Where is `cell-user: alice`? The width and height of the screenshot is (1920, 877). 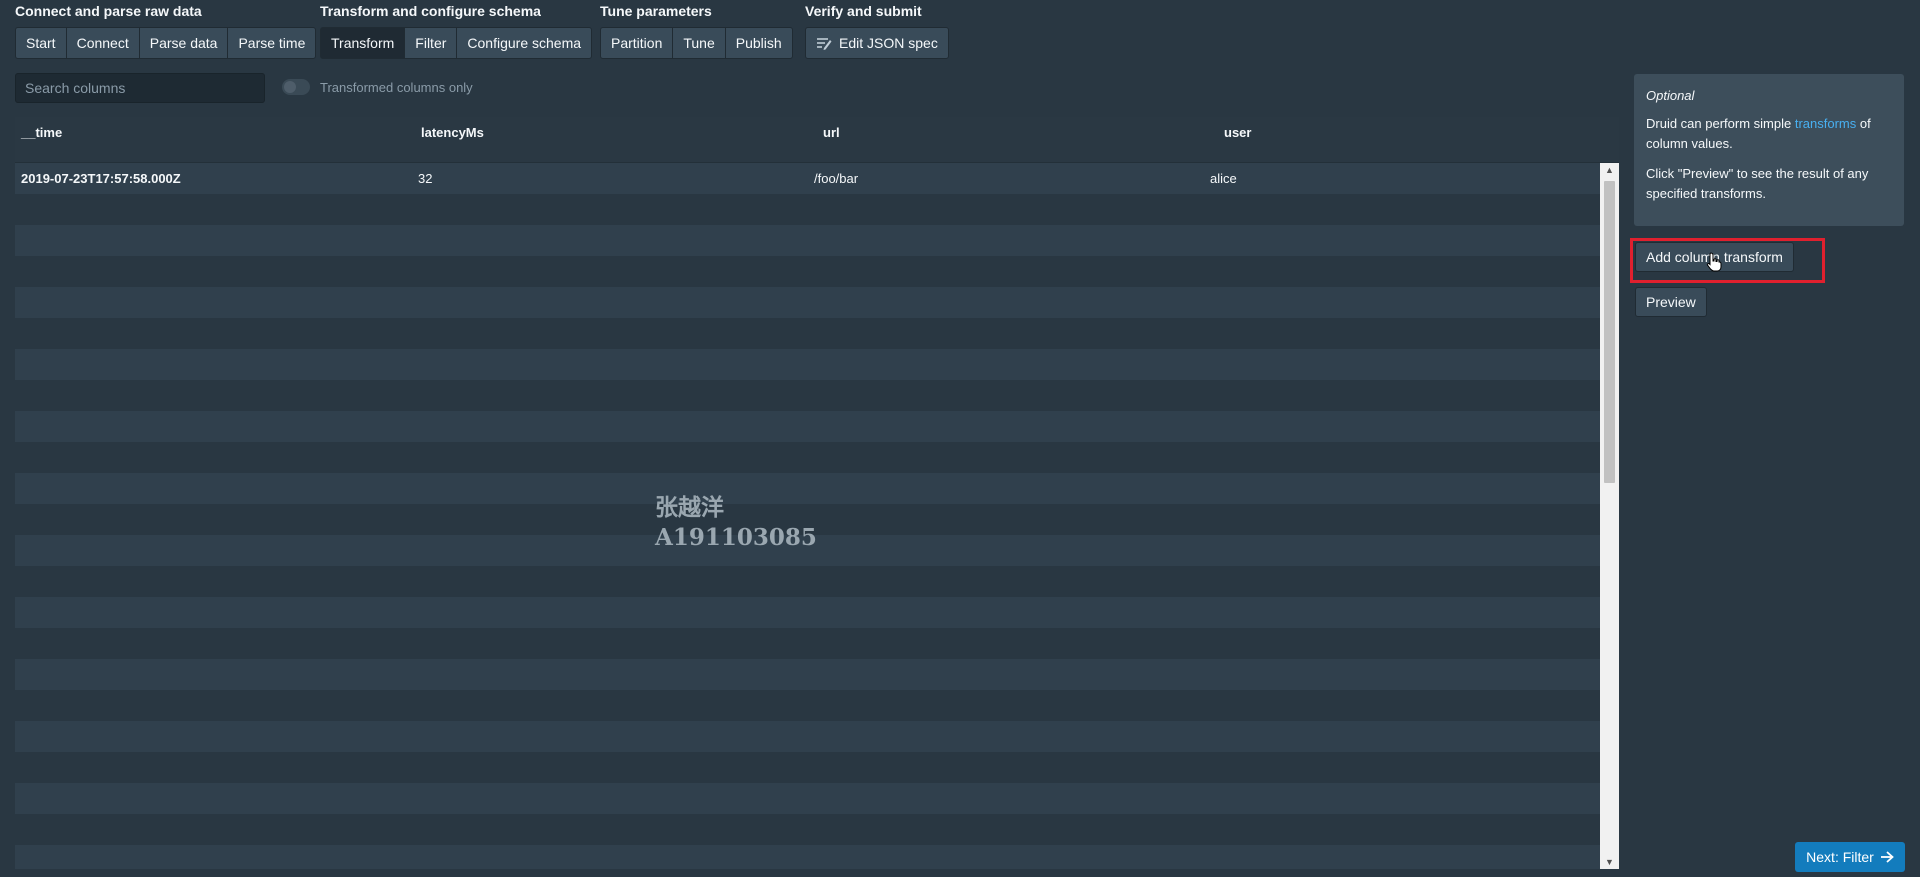
cell-user: alice is located at coordinates (1223, 178).